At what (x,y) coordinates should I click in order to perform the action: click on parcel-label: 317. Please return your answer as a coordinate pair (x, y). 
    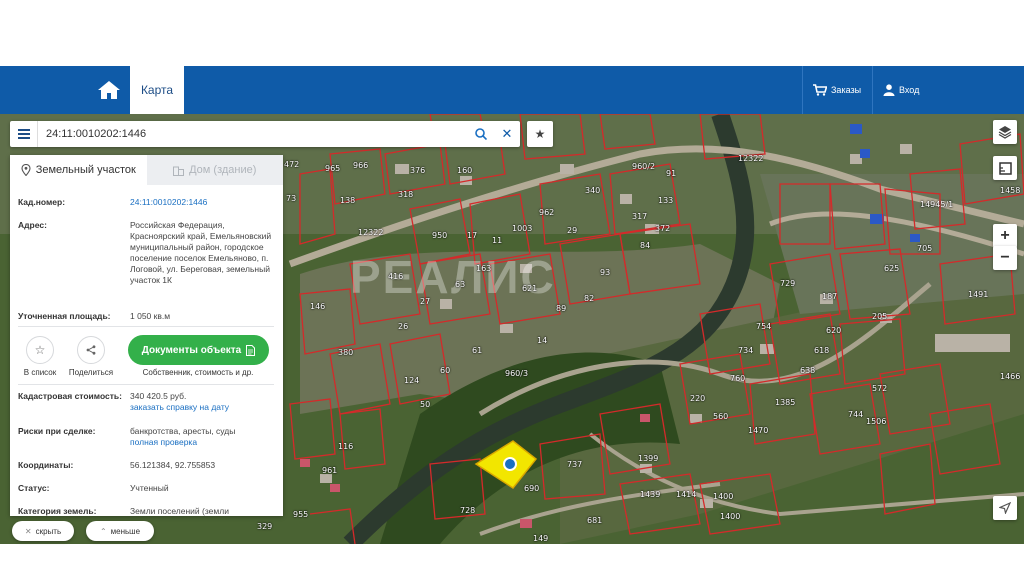
    Looking at the image, I should click on (640, 216).